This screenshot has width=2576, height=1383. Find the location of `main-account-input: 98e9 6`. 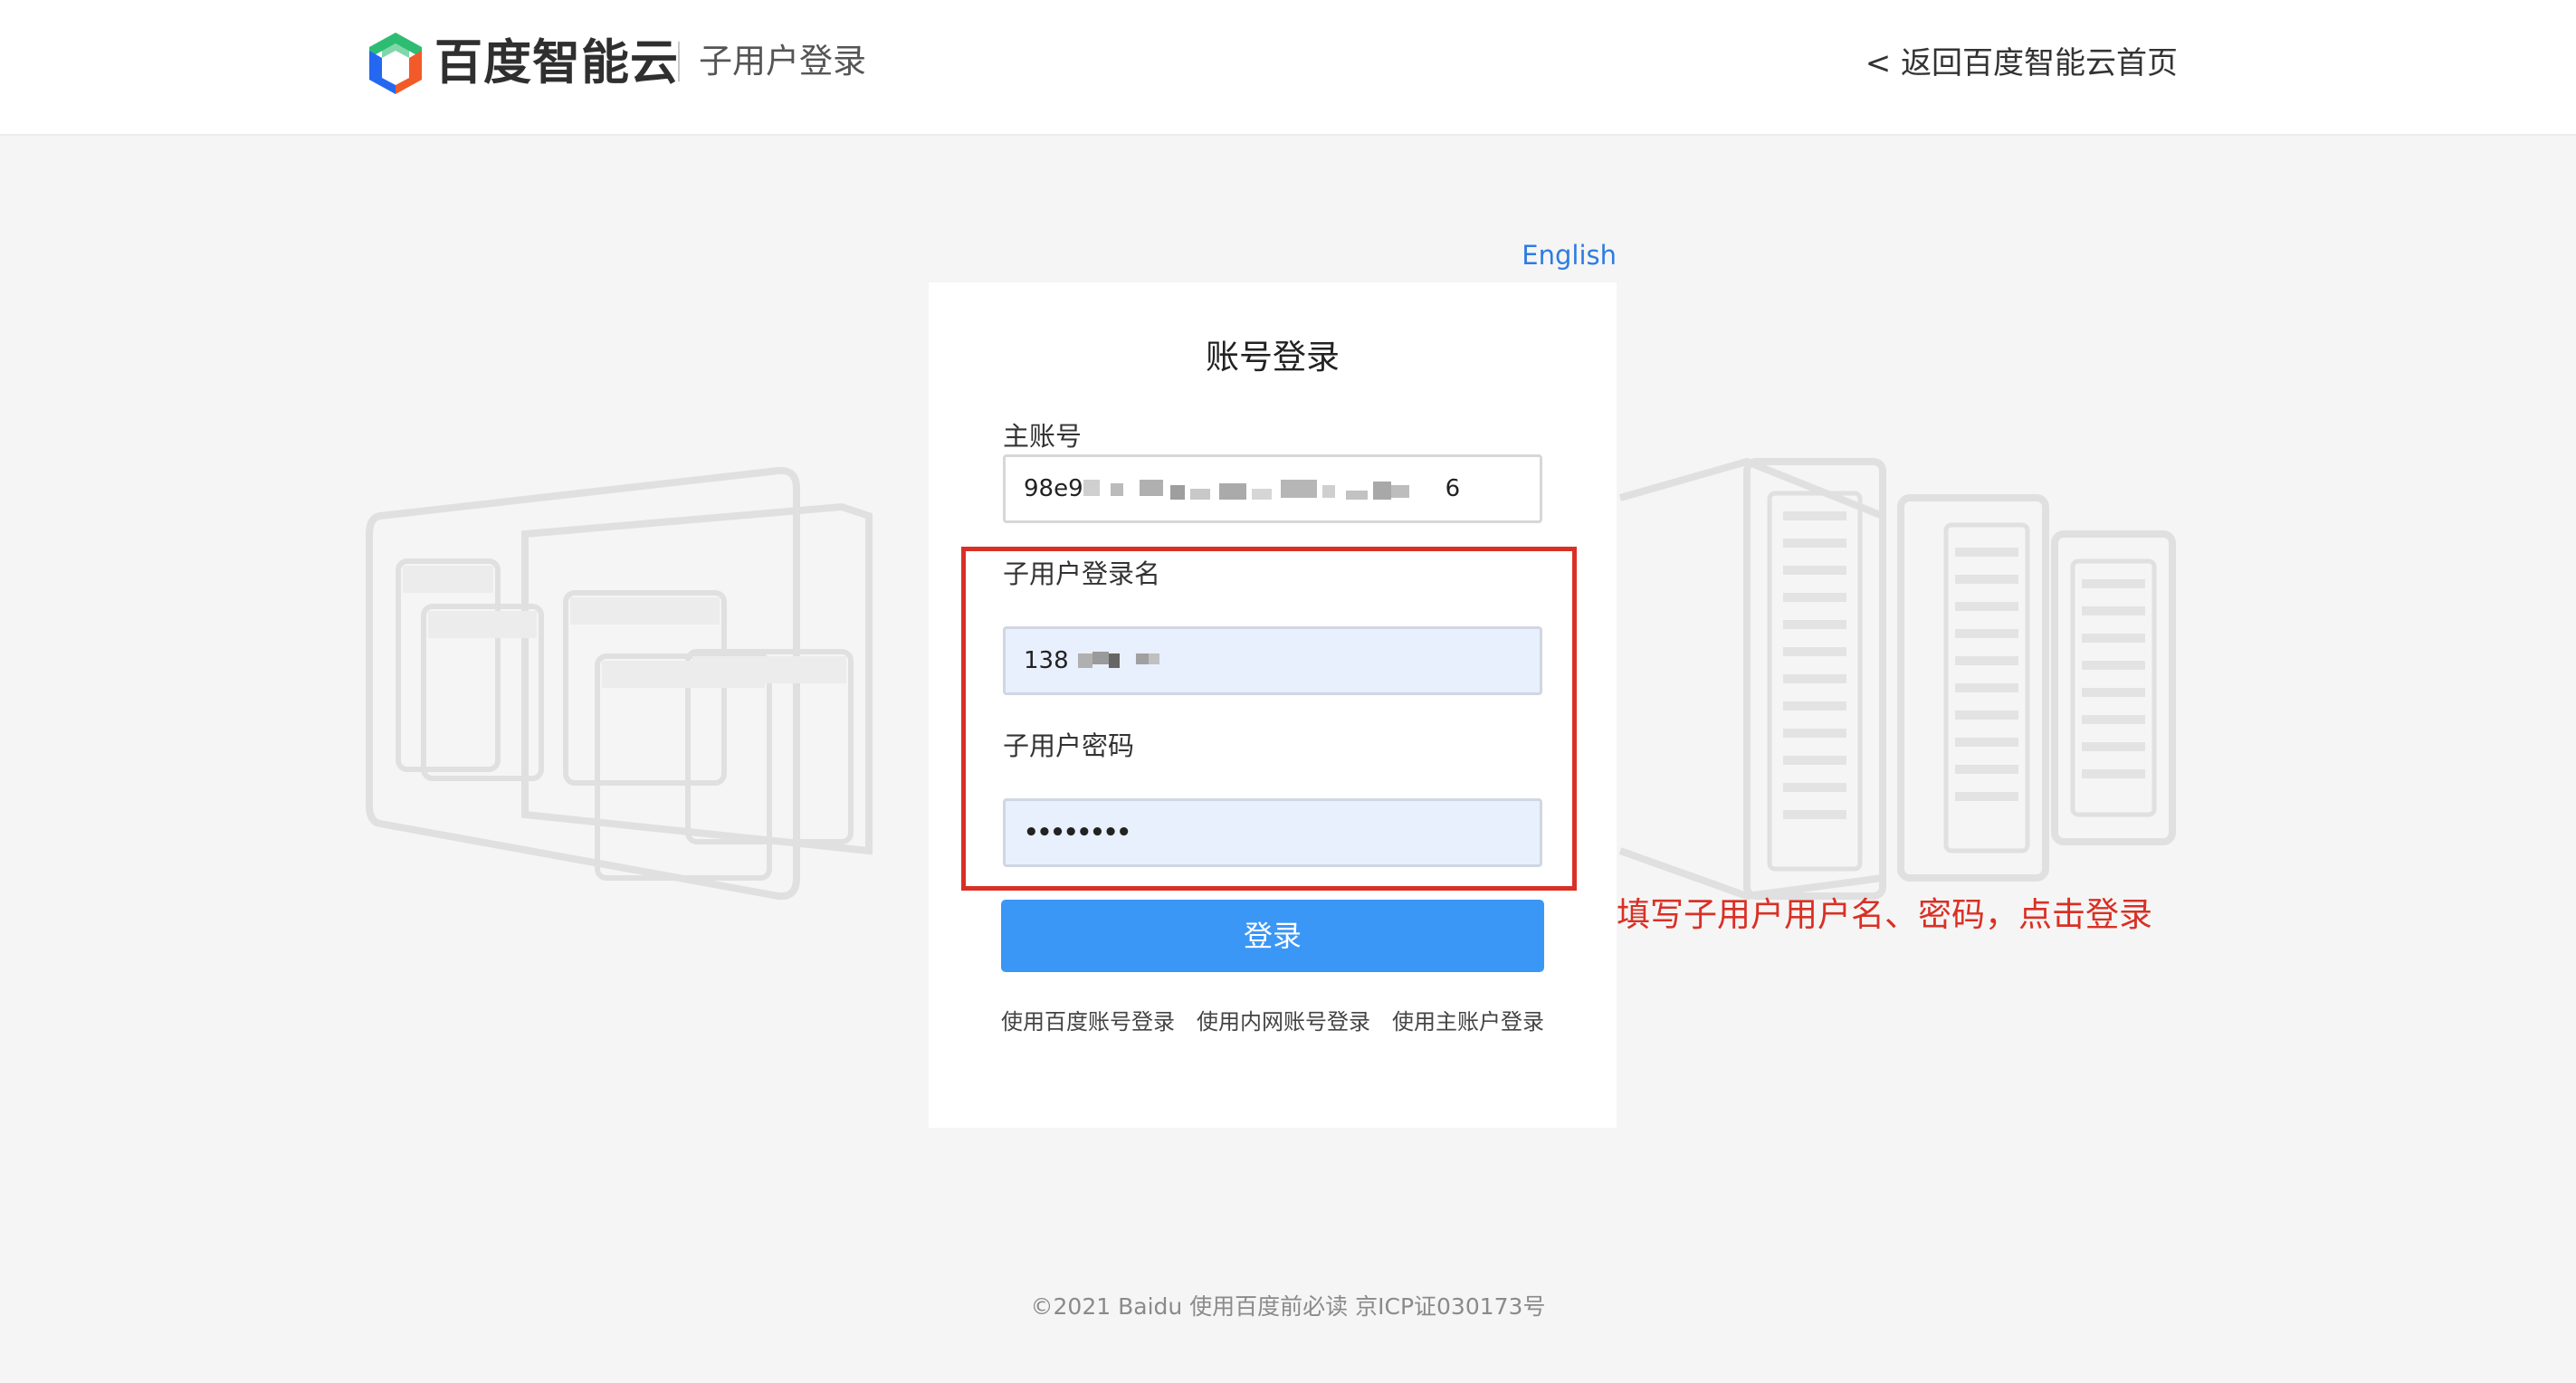

main-account-input: 98e9 6 is located at coordinates (1273, 489).